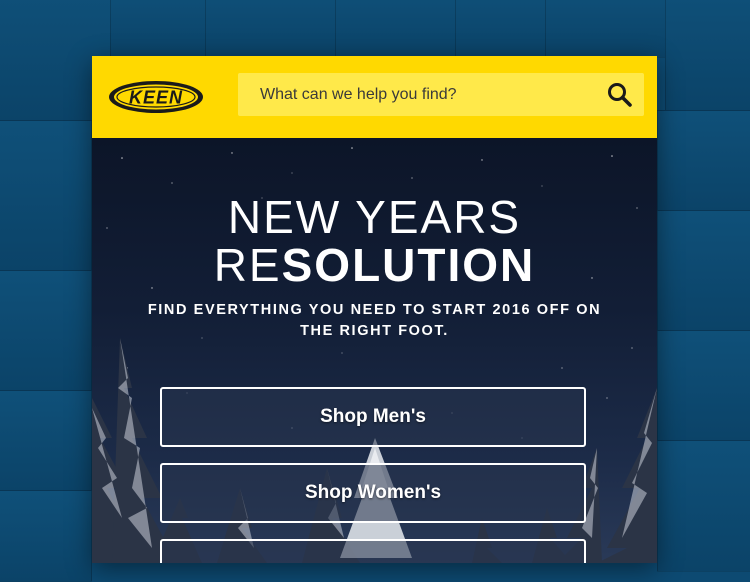 Image resolution: width=750 pixels, height=582 pixels. Describe the element at coordinates (620, 95) in the screenshot. I see `search-icon` at that location.